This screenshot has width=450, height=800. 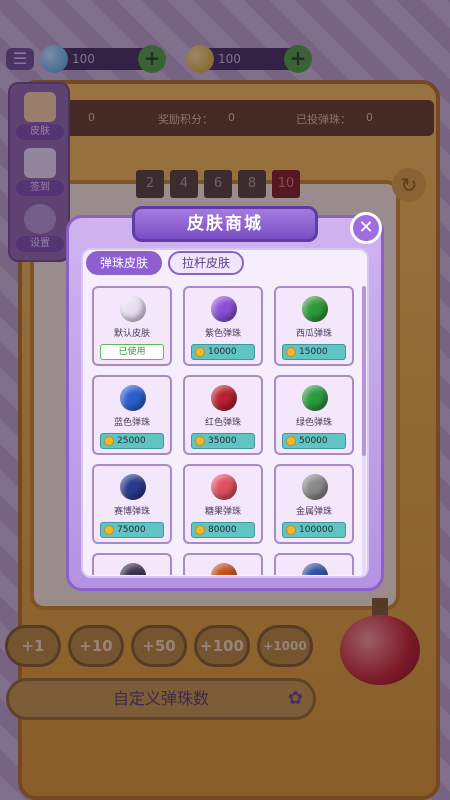 What do you see at coordinates (222, 334) in the screenshot?
I see `skin-name: 紫色弹珠` at bounding box center [222, 334].